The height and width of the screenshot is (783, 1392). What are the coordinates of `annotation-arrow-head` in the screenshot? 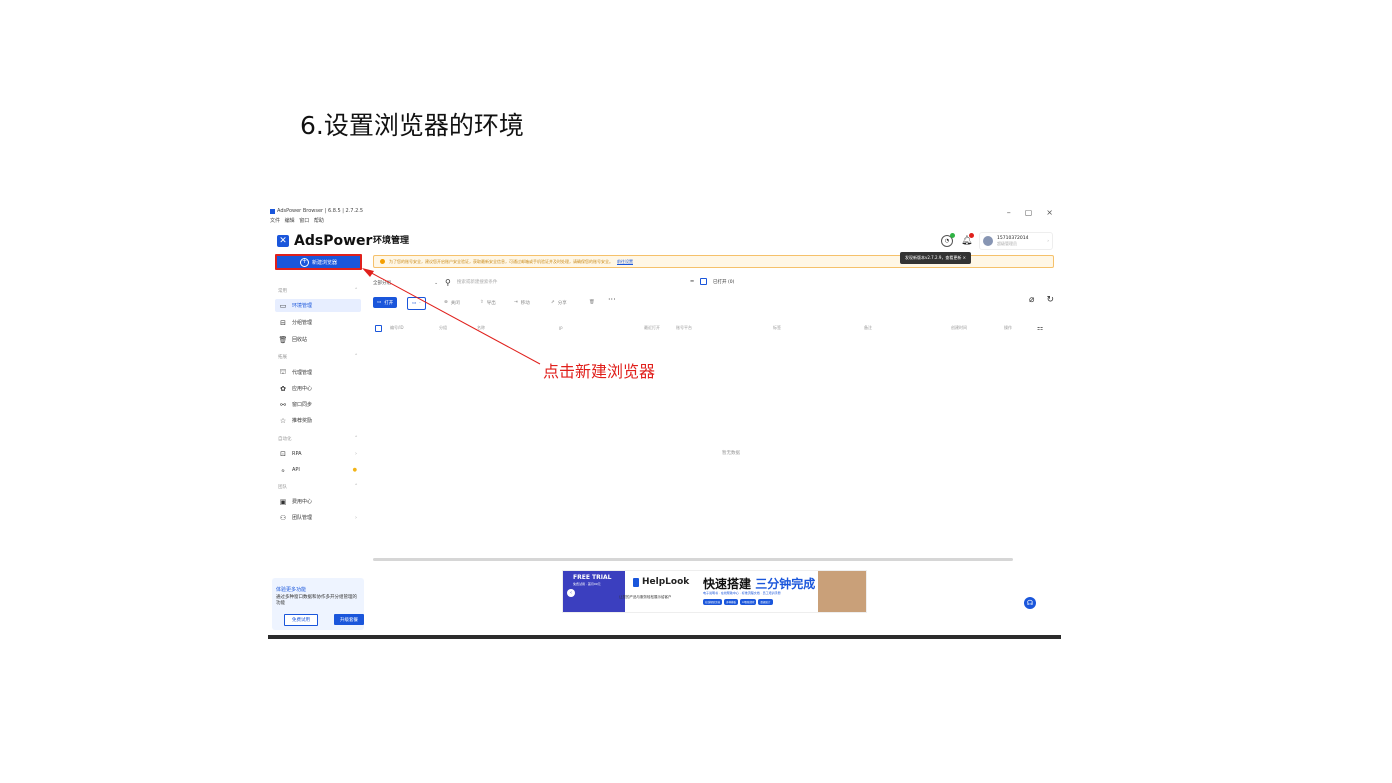 It's located at (368, 272).